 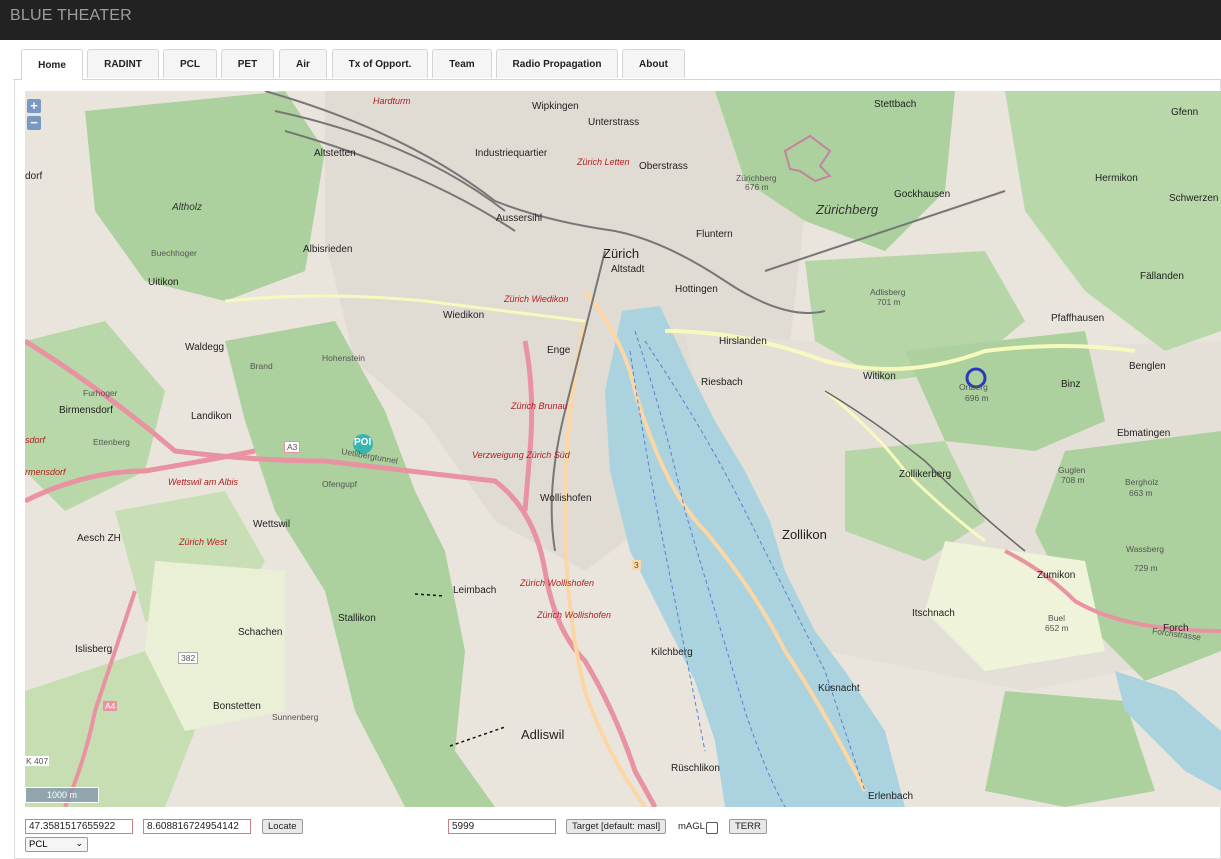 I want to click on label-witikon: Witikon, so click(x=879, y=376).